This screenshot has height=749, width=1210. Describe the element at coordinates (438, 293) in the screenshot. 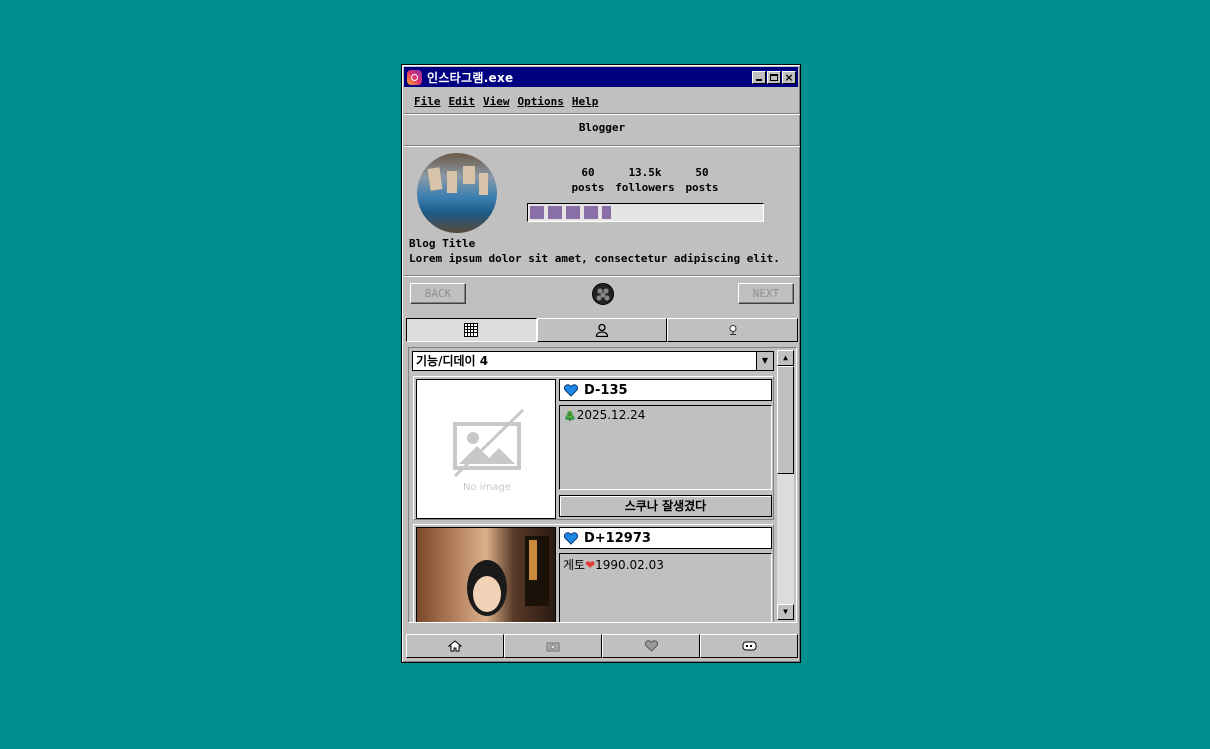

I see `back-button: BACK` at that location.